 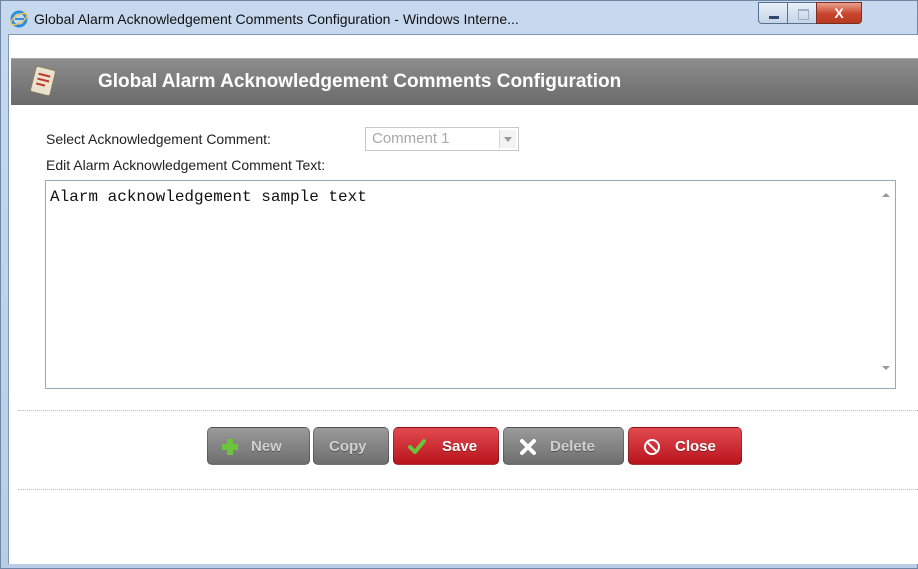 I want to click on new-button: New, so click(x=258, y=446).